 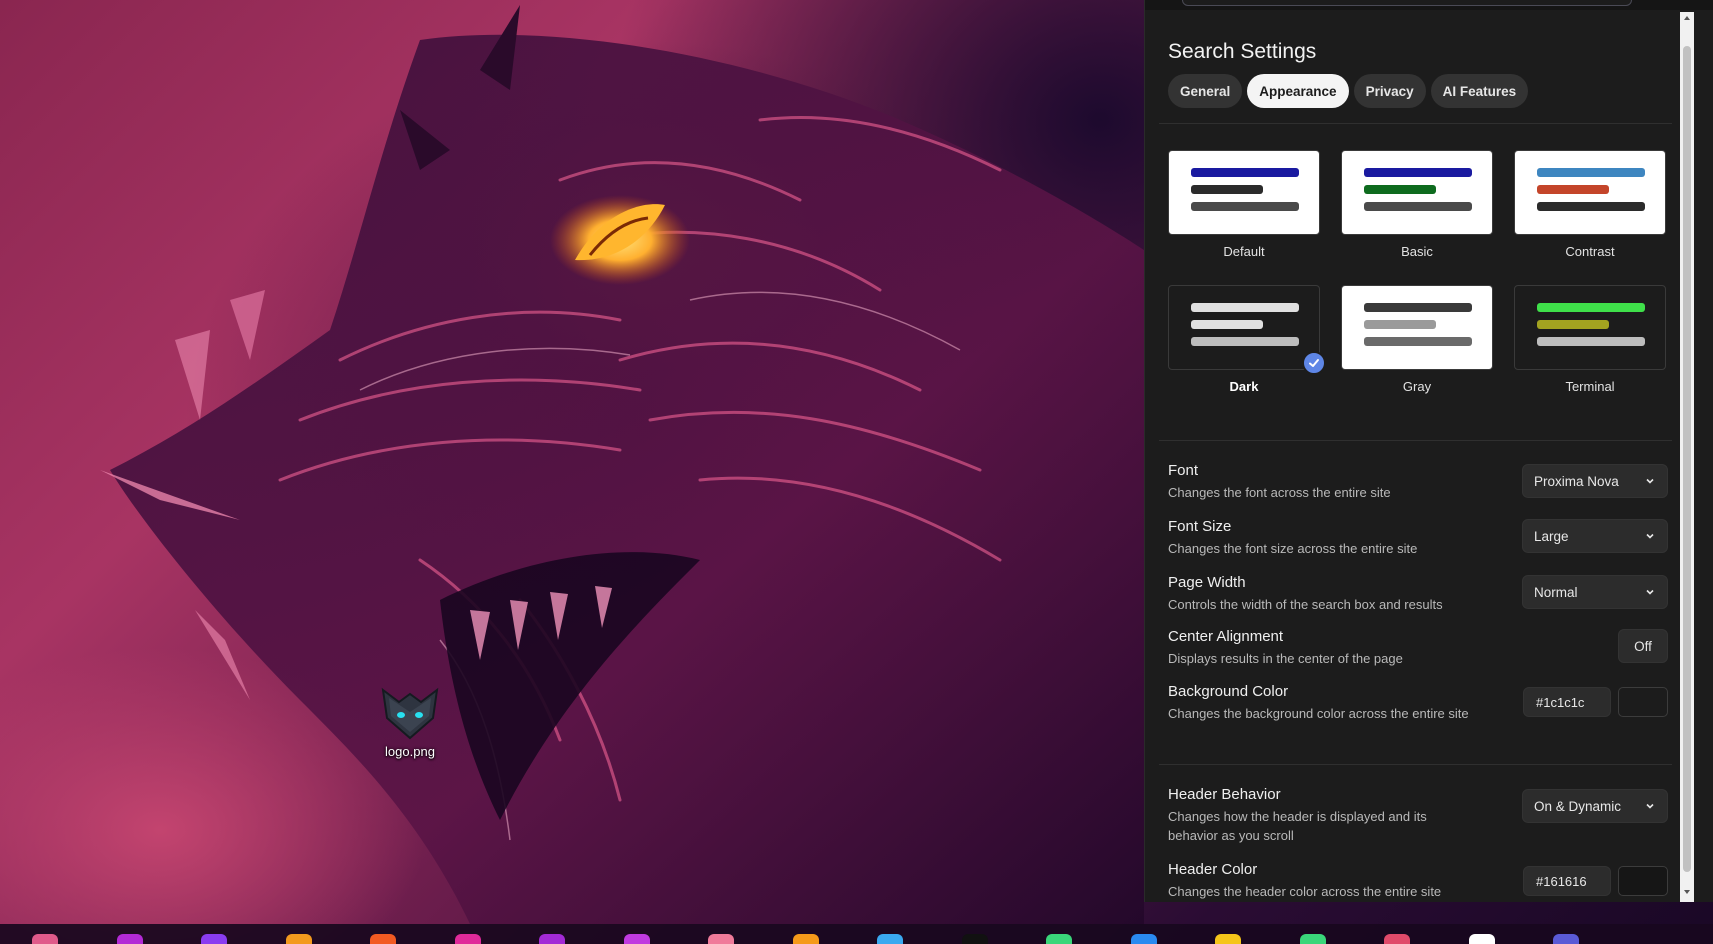 I want to click on header-color-input: #161616, so click(x=1567, y=881).